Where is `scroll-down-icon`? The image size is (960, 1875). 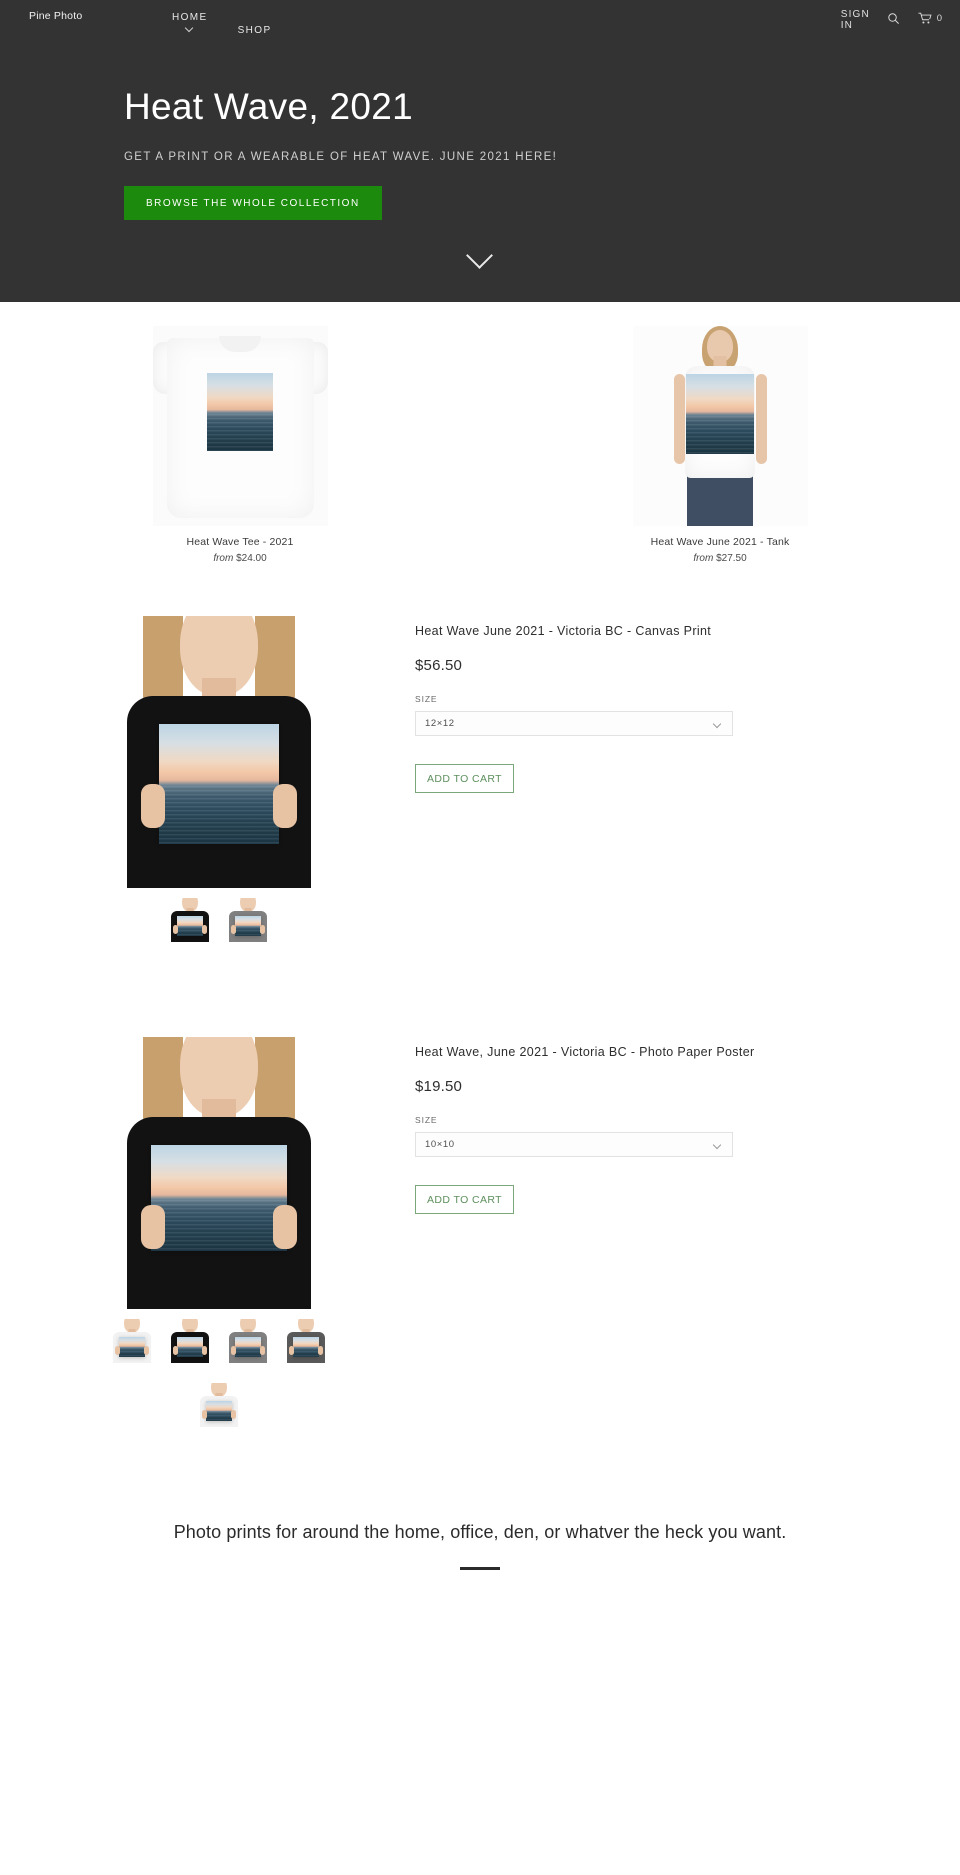
scroll-down-icon is located at coordinates (480, 256).